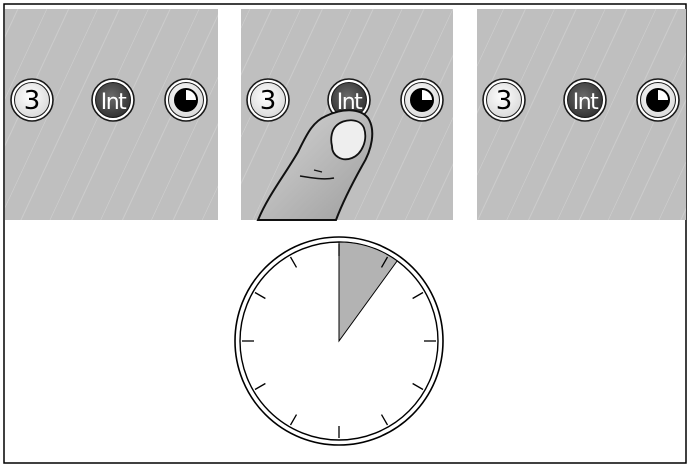 The height and width of the screenshot is (467, 690). Describe the element at coordinates (339, 341) in the screenshot. I see `timer-clock` at that location.